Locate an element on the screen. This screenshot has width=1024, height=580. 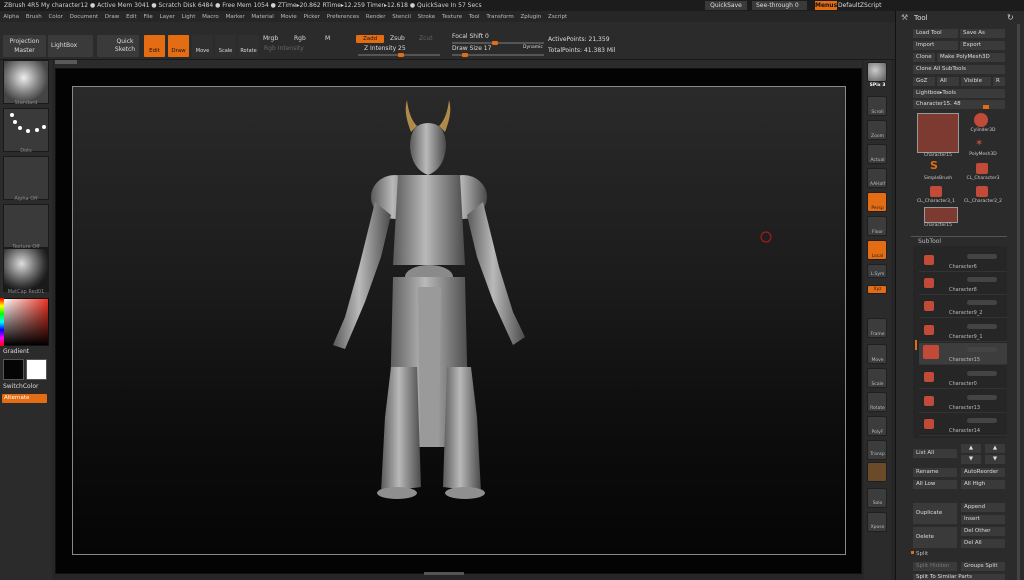
refresh-icon: ↻ is located at coordinates (1010, 17).